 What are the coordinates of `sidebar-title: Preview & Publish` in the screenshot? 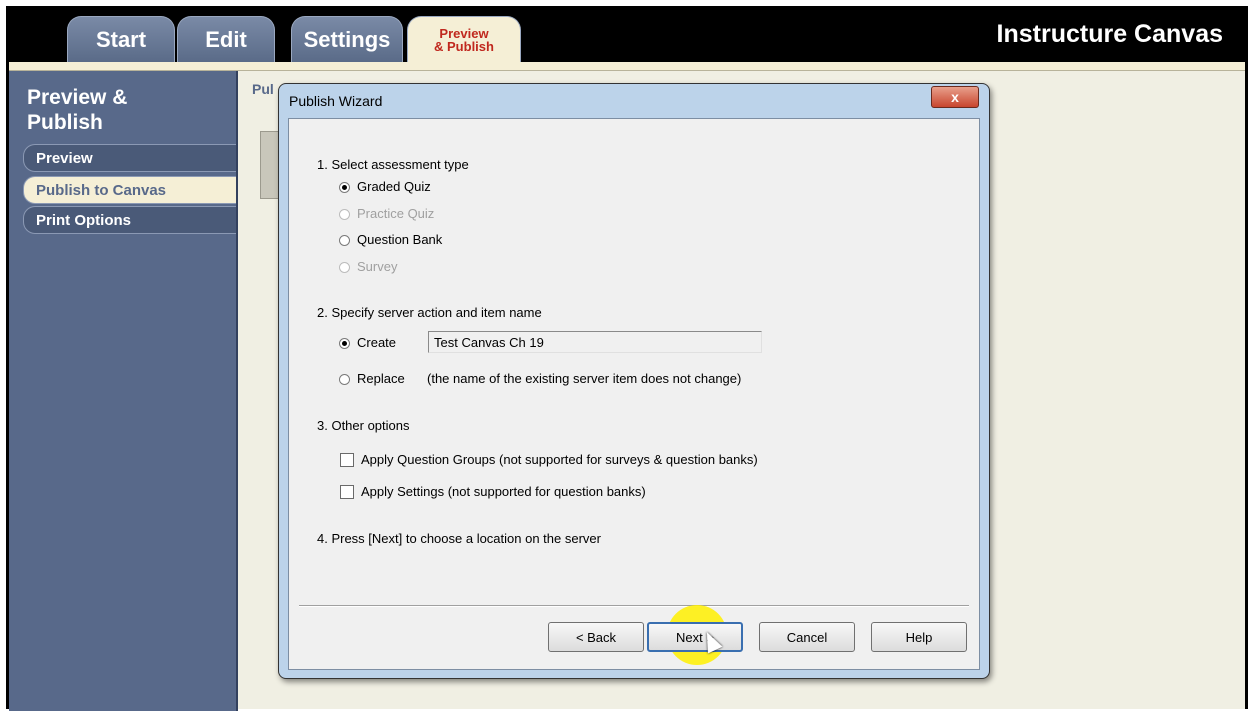 It's located at (77, 110).